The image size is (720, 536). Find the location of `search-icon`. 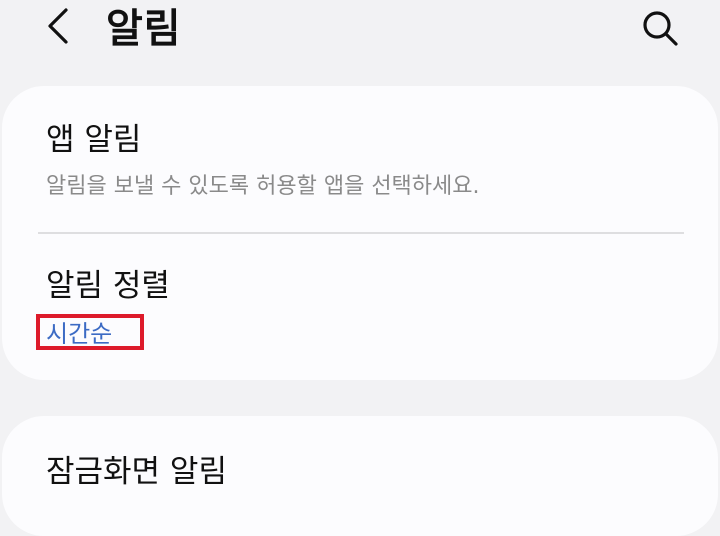

search-icon is located at coordinates (660, 28).